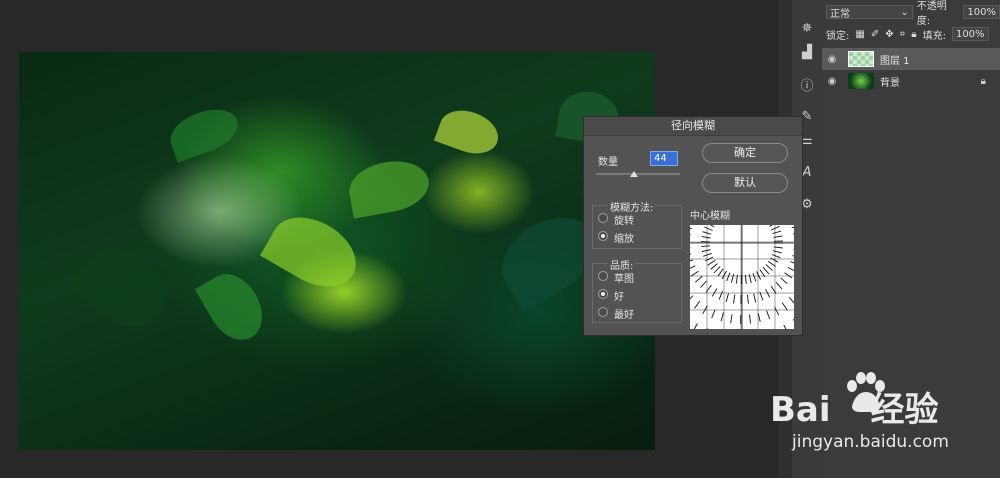 The image size is (1000, 478). I want to click on zoom-lines-graphic, so click(742, 277).